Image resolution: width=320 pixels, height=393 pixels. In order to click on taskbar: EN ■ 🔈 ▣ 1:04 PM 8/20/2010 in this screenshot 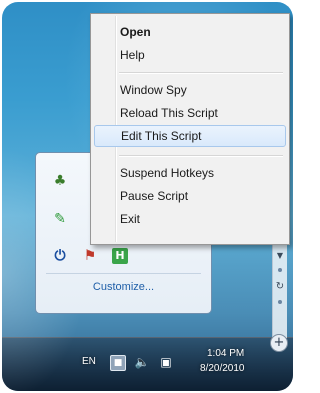, I will do `click(147, 364)`.